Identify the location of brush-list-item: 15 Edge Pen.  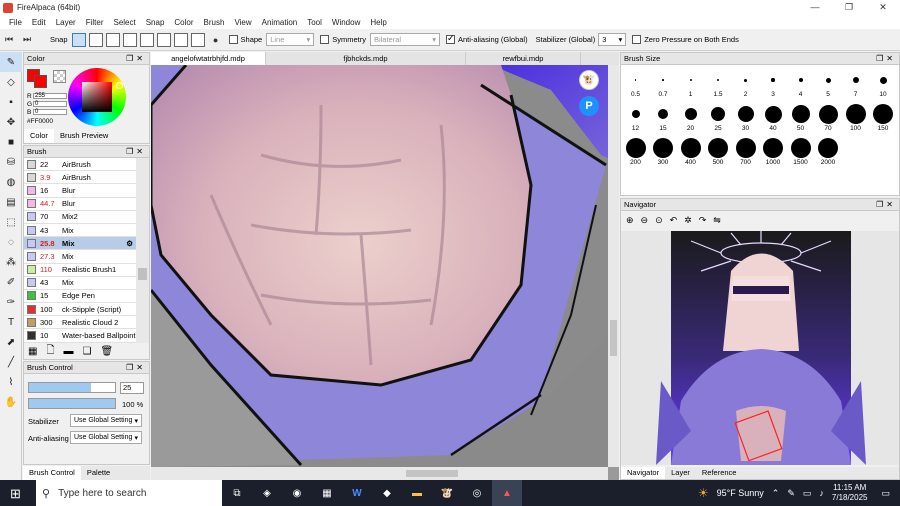
(80, 296).